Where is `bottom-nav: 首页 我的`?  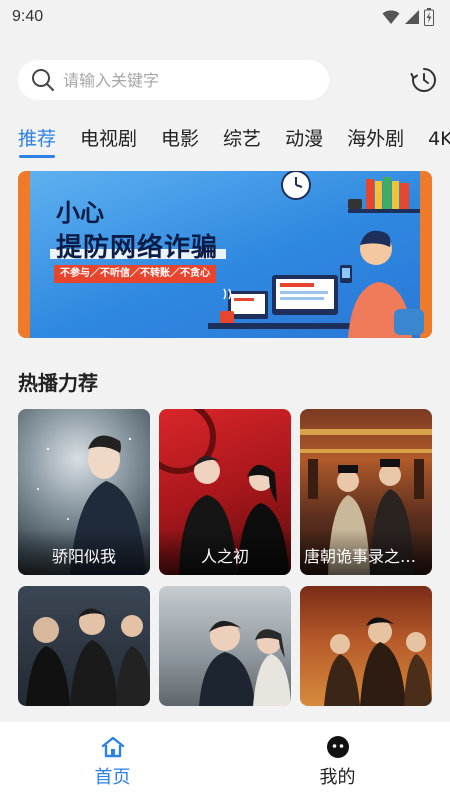
bottom-nav: 首页 我的 is located at coordinates (225, 761).